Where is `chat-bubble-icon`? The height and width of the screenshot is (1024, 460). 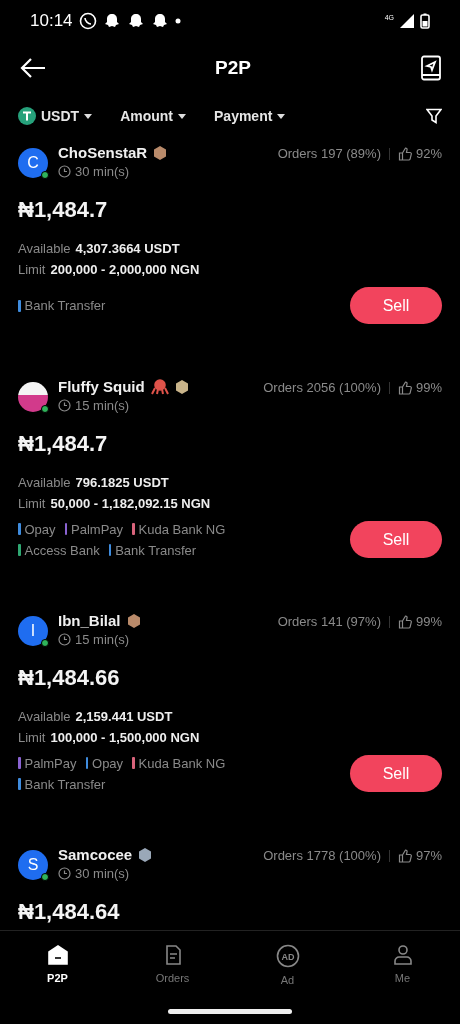 chat-bubble-icon is located at coordinates (87, 21).